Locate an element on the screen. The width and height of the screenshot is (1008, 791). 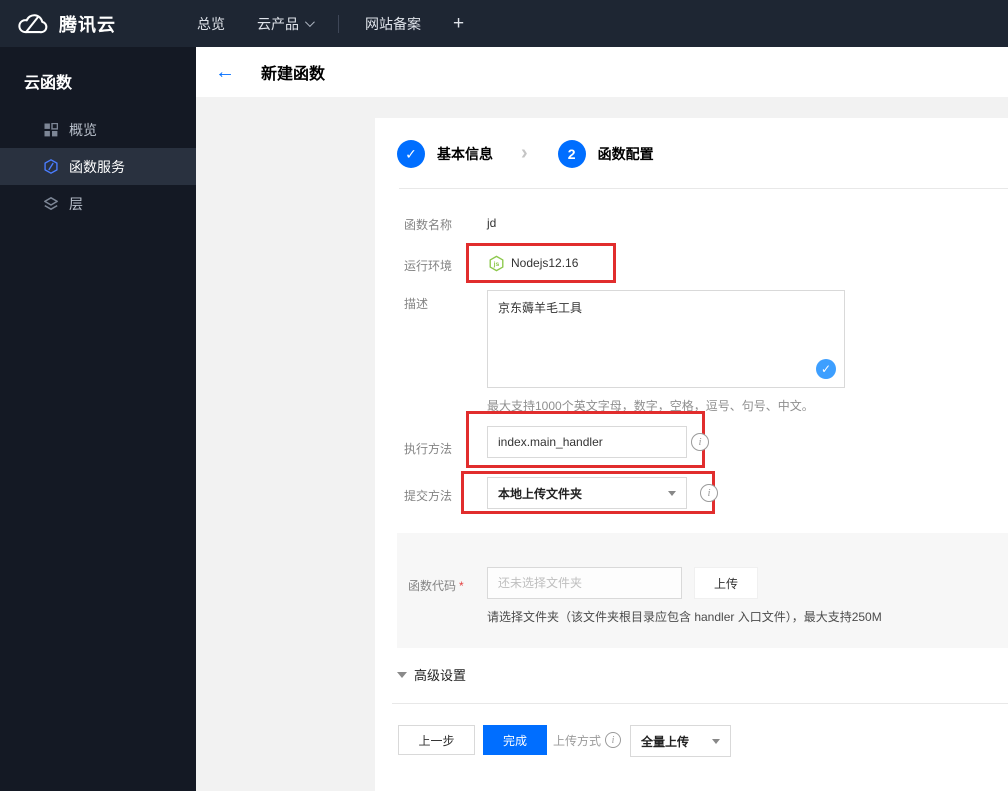
submit-method-info-icon: i is located at coordinates (709, 493).